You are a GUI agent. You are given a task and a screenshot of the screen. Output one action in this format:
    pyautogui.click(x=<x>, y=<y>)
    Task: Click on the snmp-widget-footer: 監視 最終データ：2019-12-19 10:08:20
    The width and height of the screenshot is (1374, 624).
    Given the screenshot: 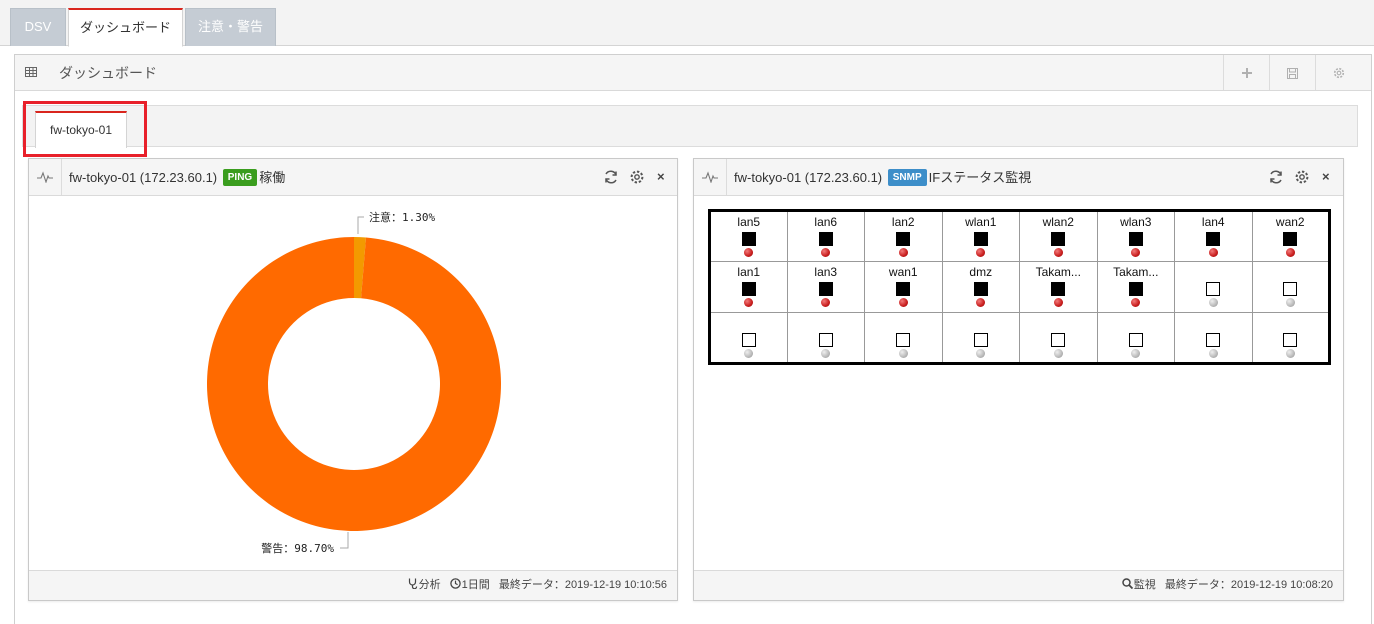 What is the action you would take?
    pyautogui.click(x=1018, y=585)
    